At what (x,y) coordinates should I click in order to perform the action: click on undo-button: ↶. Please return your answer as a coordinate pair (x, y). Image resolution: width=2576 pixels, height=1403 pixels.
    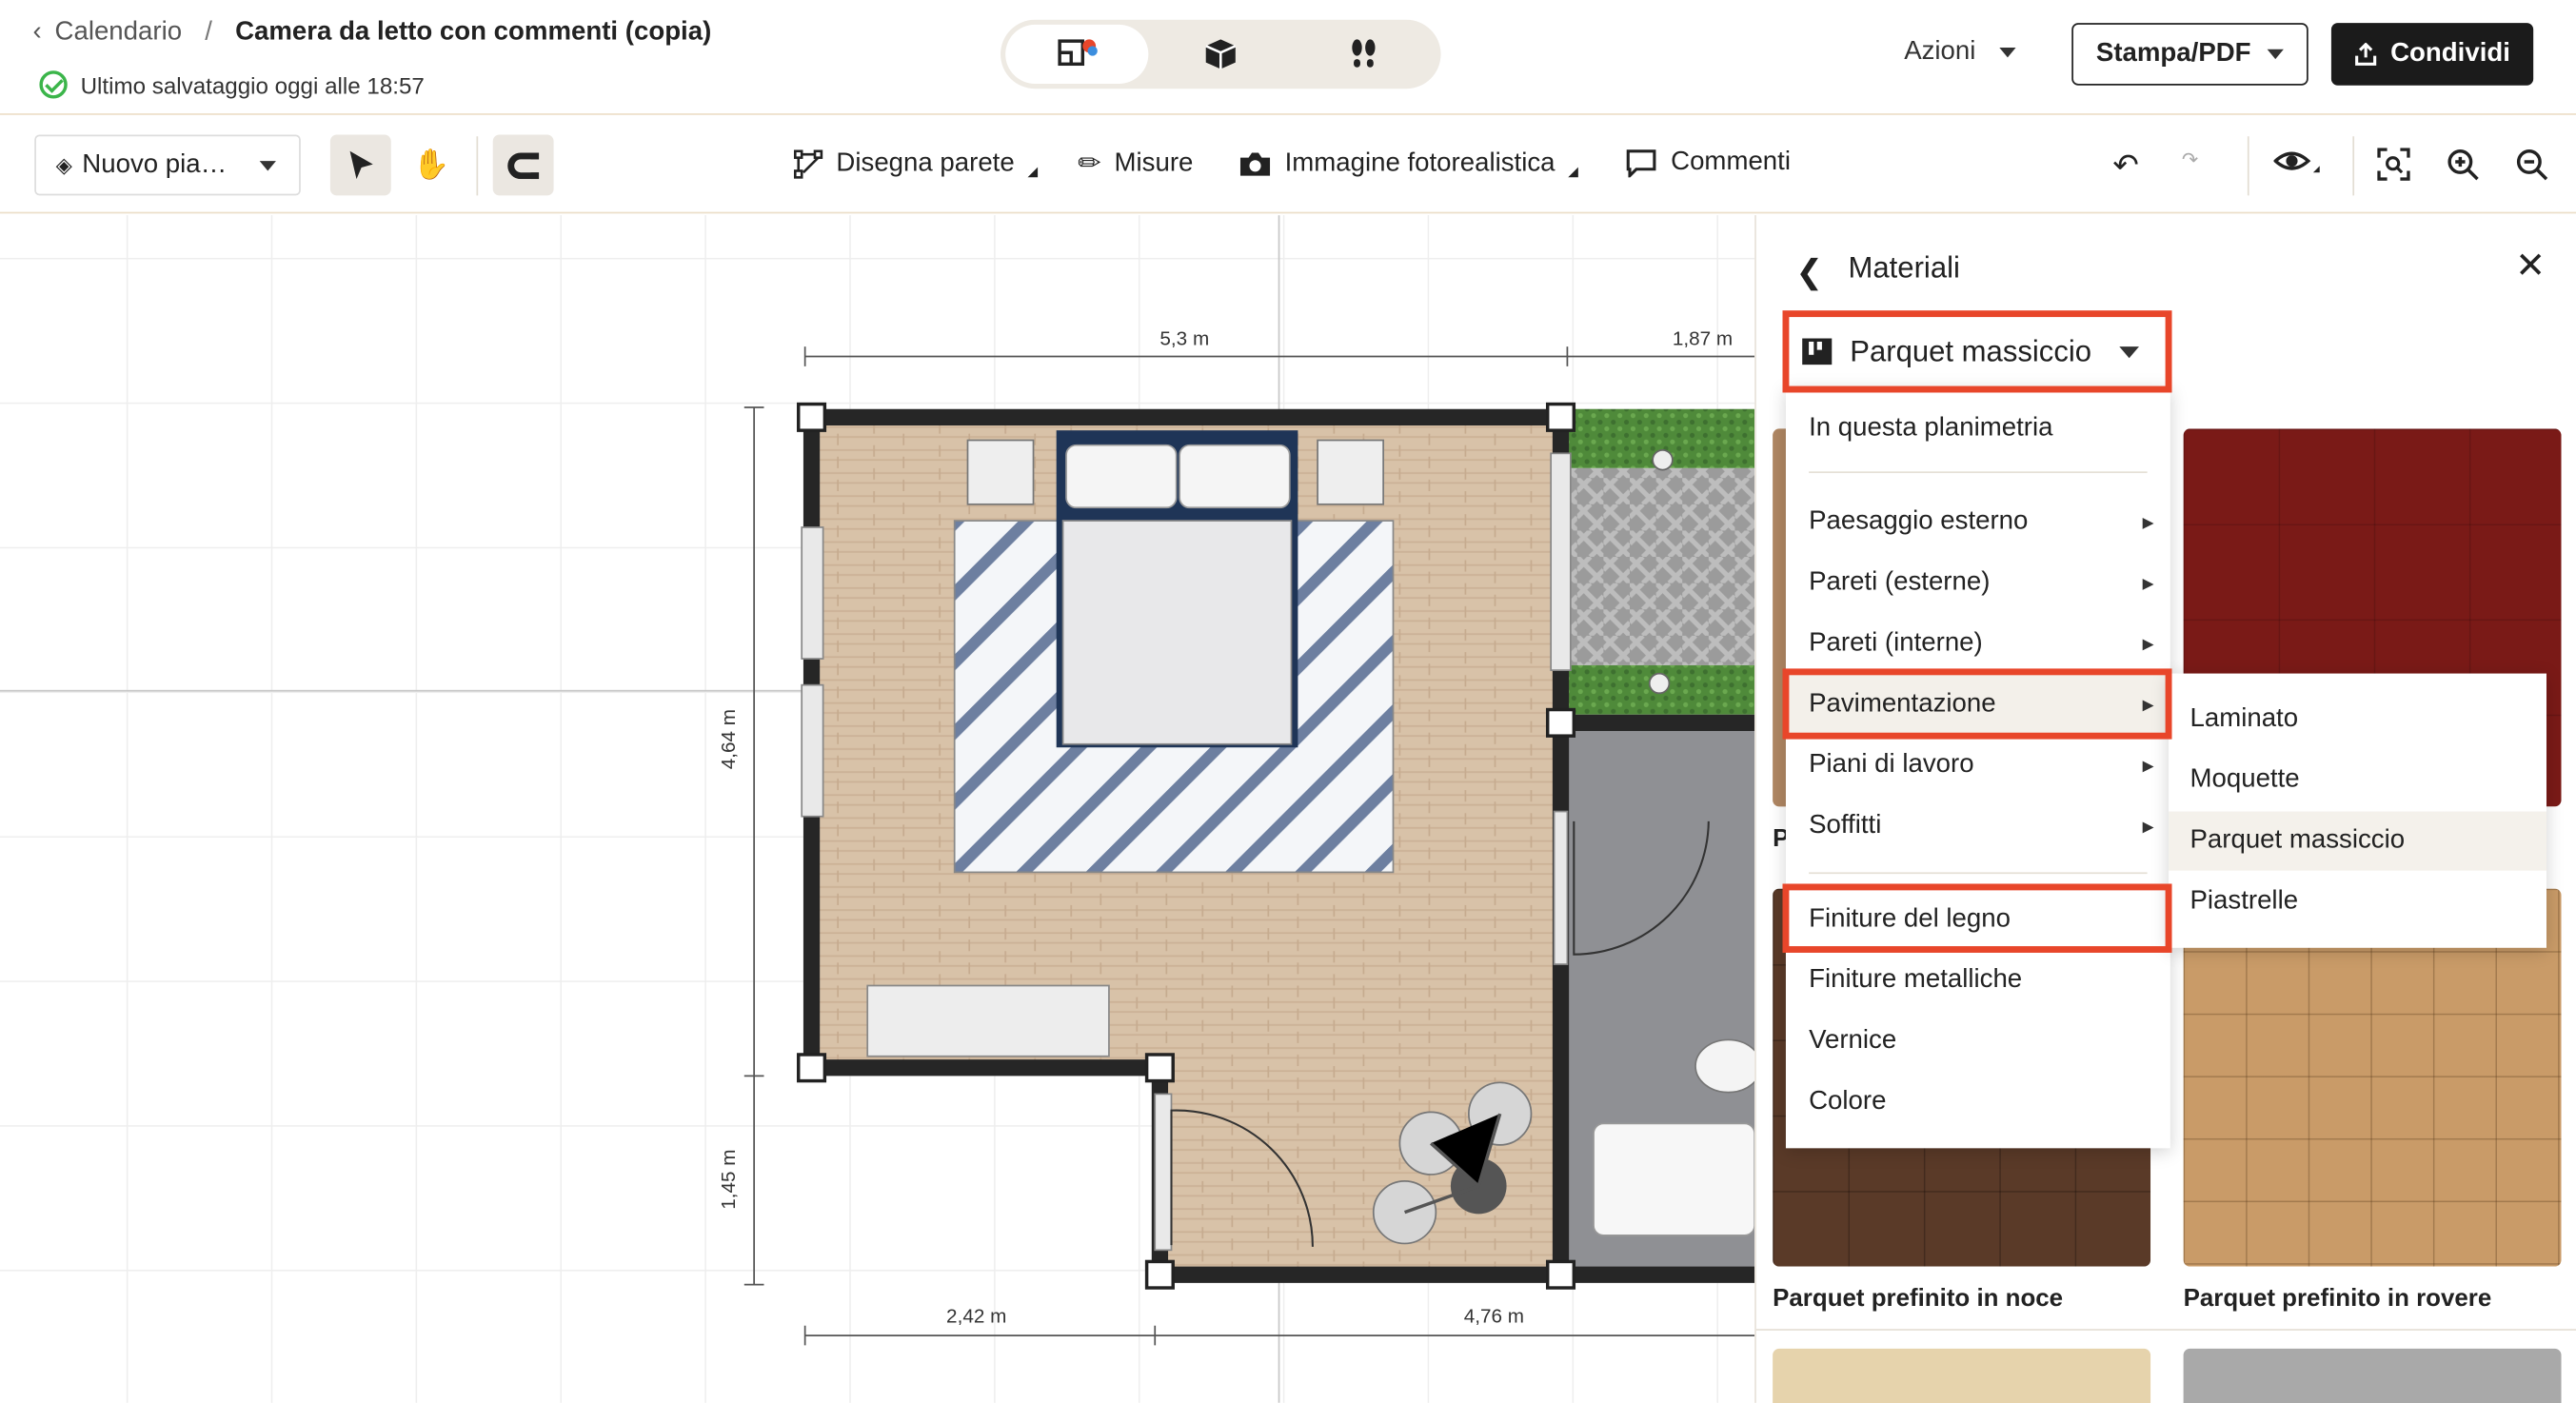
    Looking at the image, I should click on (2125, 167).